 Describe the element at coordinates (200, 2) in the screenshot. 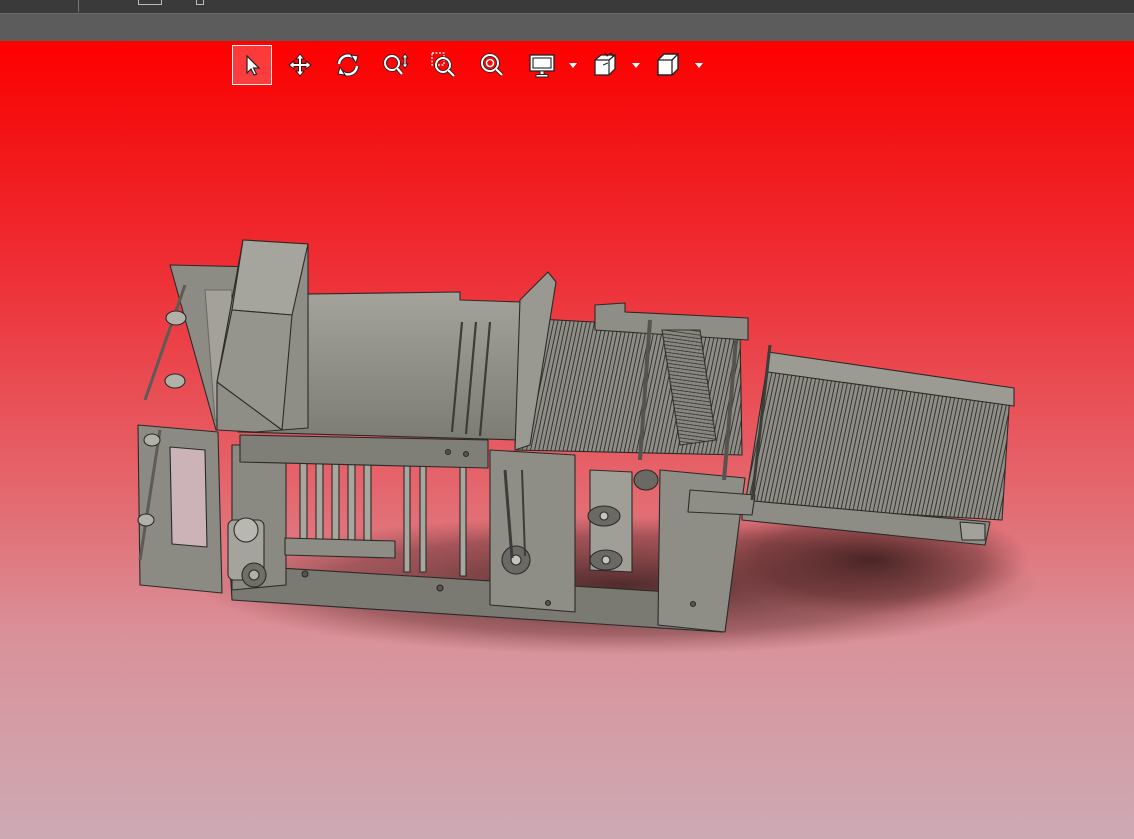

I see `document-icon` at that location.